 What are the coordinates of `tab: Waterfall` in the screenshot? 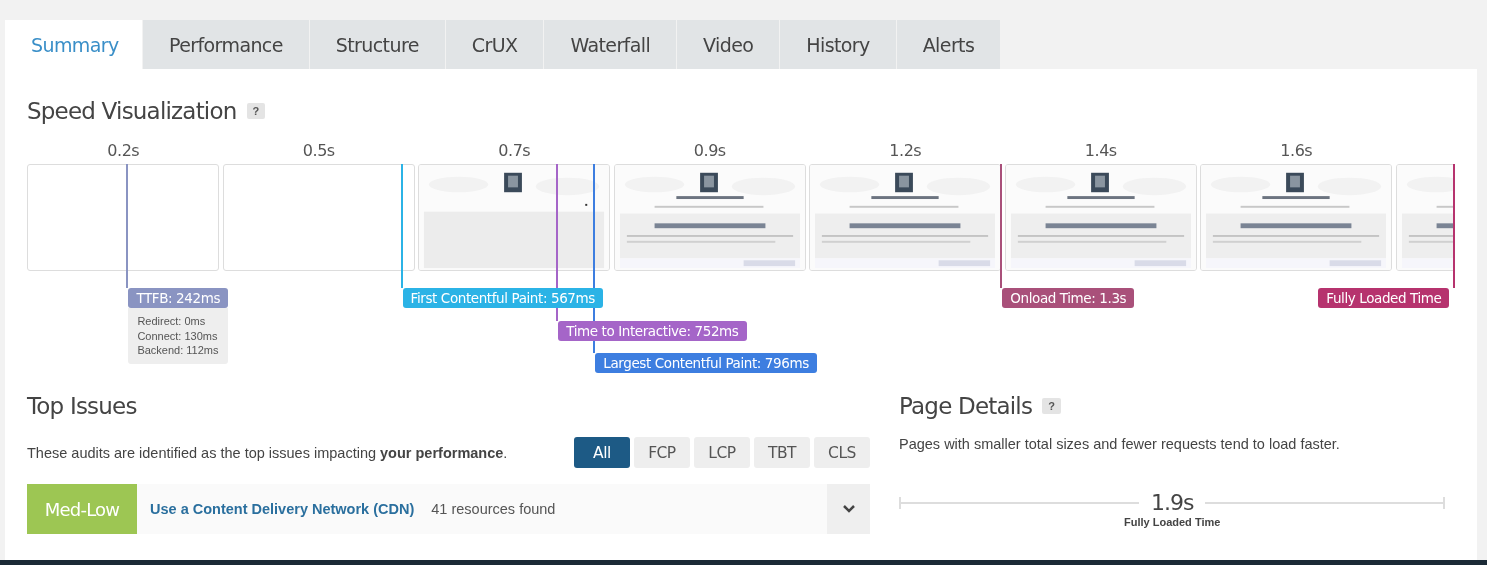 It's located at (610, 44).